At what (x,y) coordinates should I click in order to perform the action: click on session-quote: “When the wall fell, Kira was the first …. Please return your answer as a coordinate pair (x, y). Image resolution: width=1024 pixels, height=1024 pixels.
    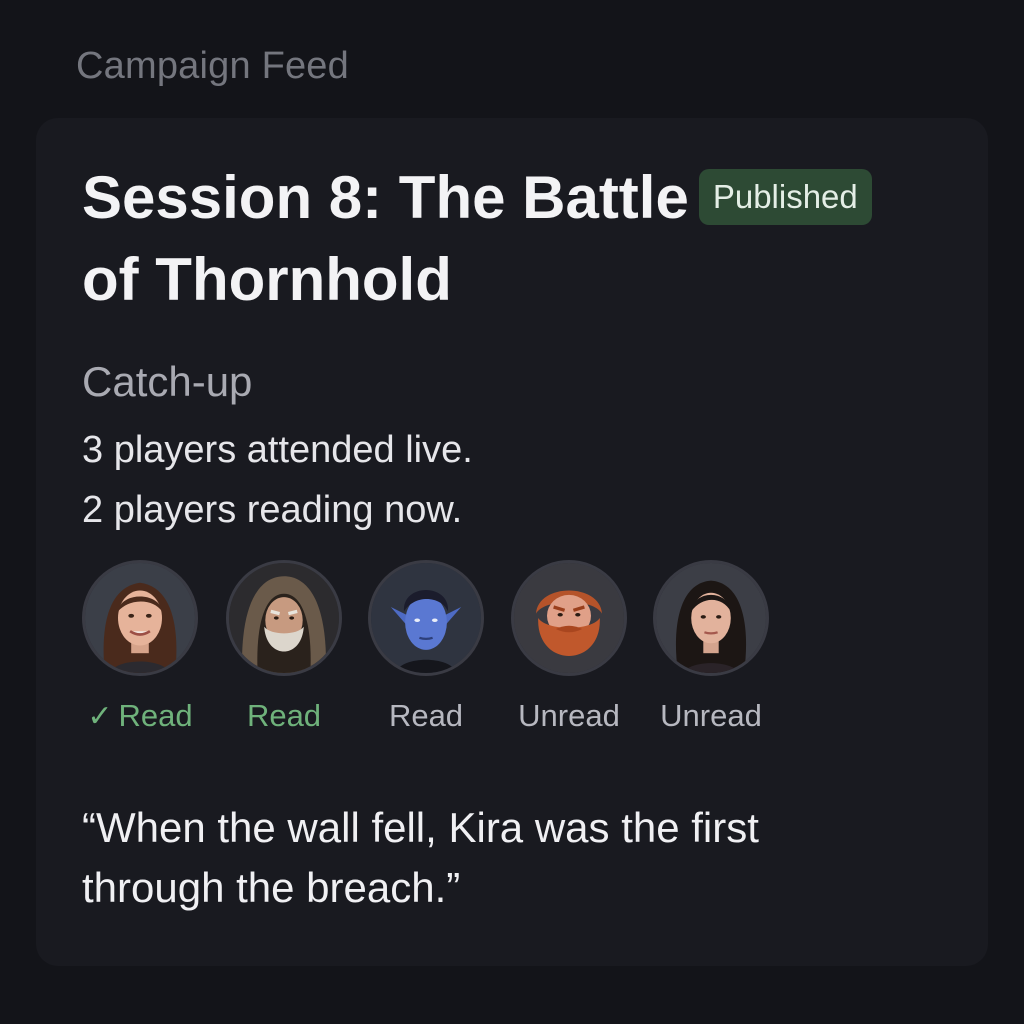
    Looking at the image, I should click on (497, 858).